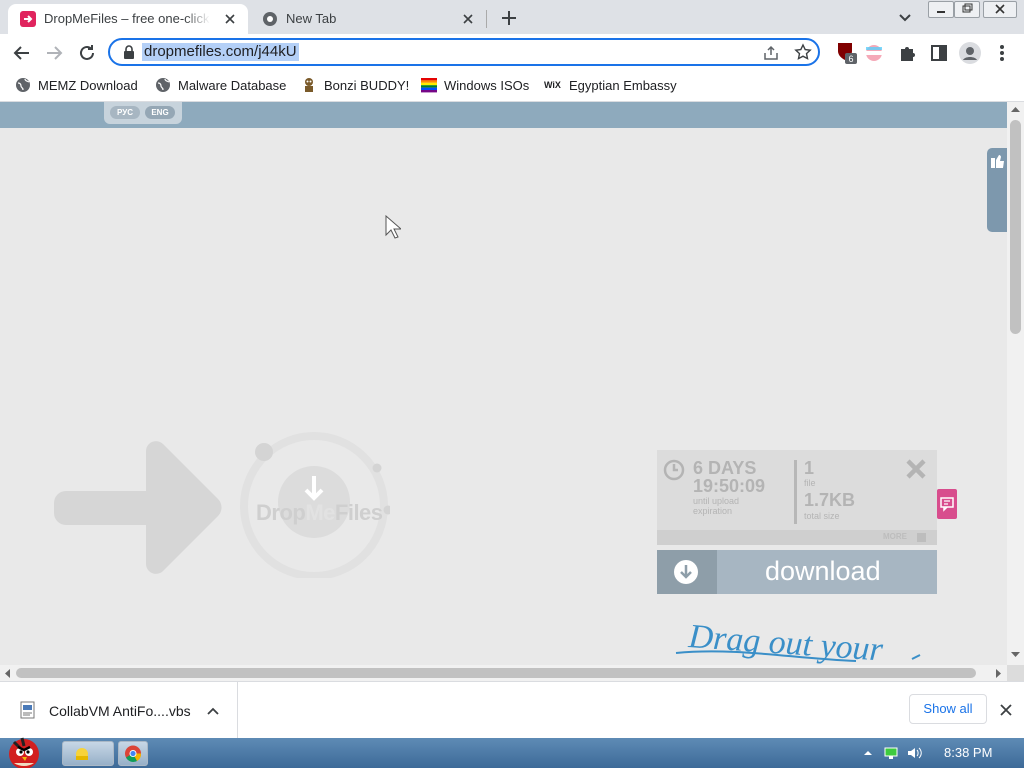 The height and width of the screenshot is (768, 1024). What do you see at coordinates (1002, 53) in the screenshot?
I see `menu-kebab-icon` at bounding box center [1002, 53].